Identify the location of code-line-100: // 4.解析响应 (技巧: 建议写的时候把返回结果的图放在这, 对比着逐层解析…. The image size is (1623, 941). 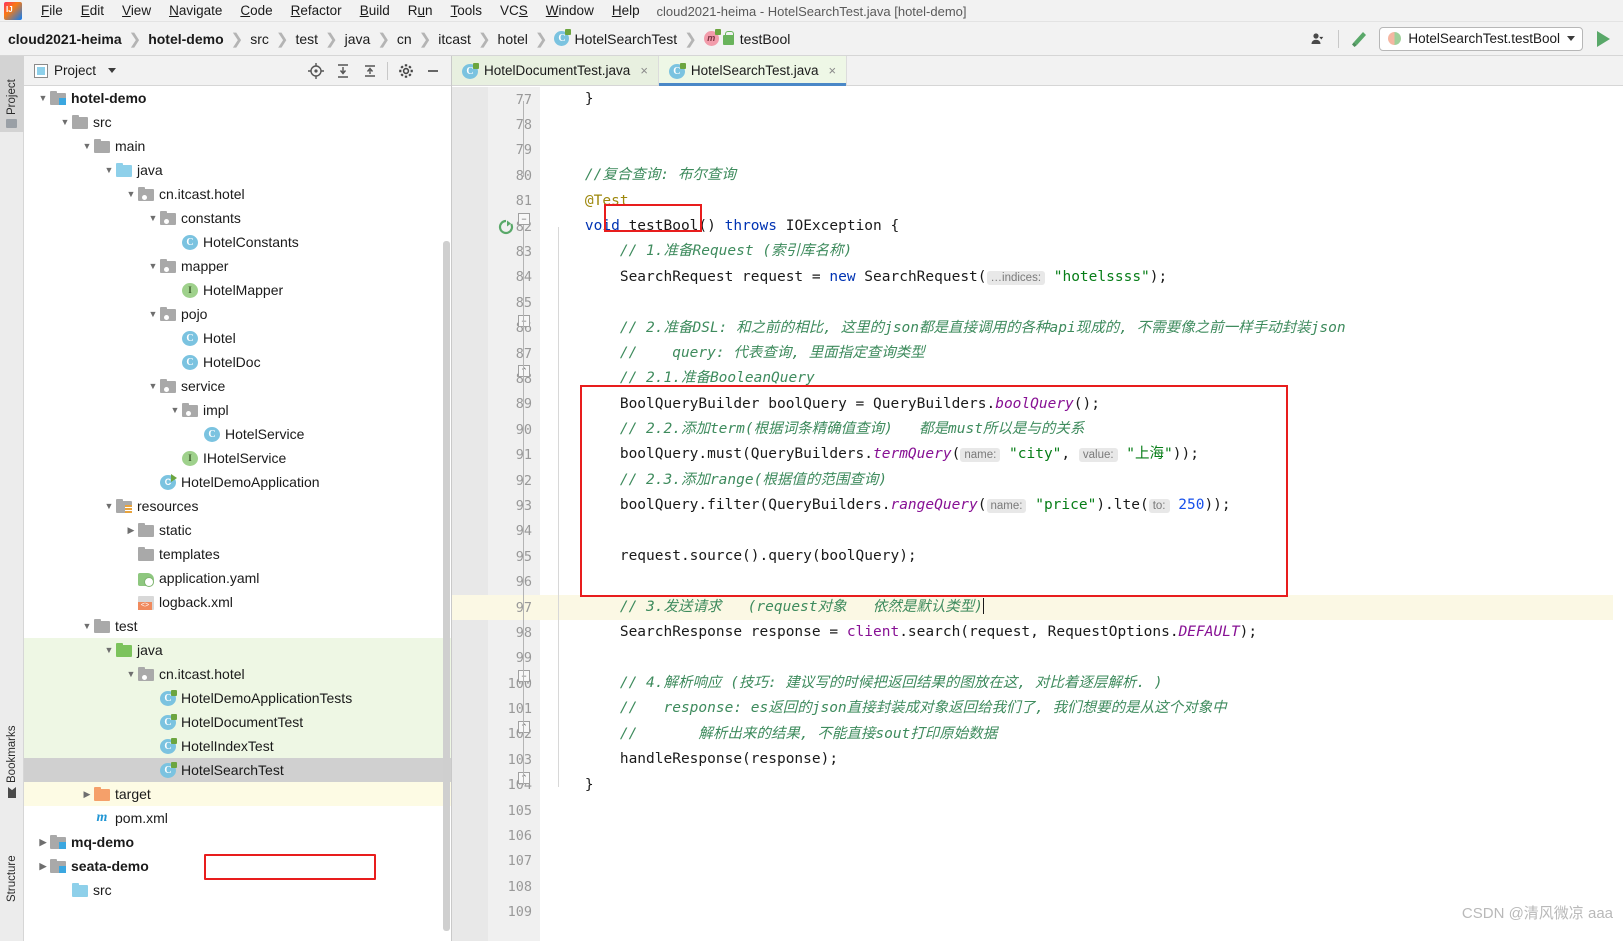
(1081, 683).